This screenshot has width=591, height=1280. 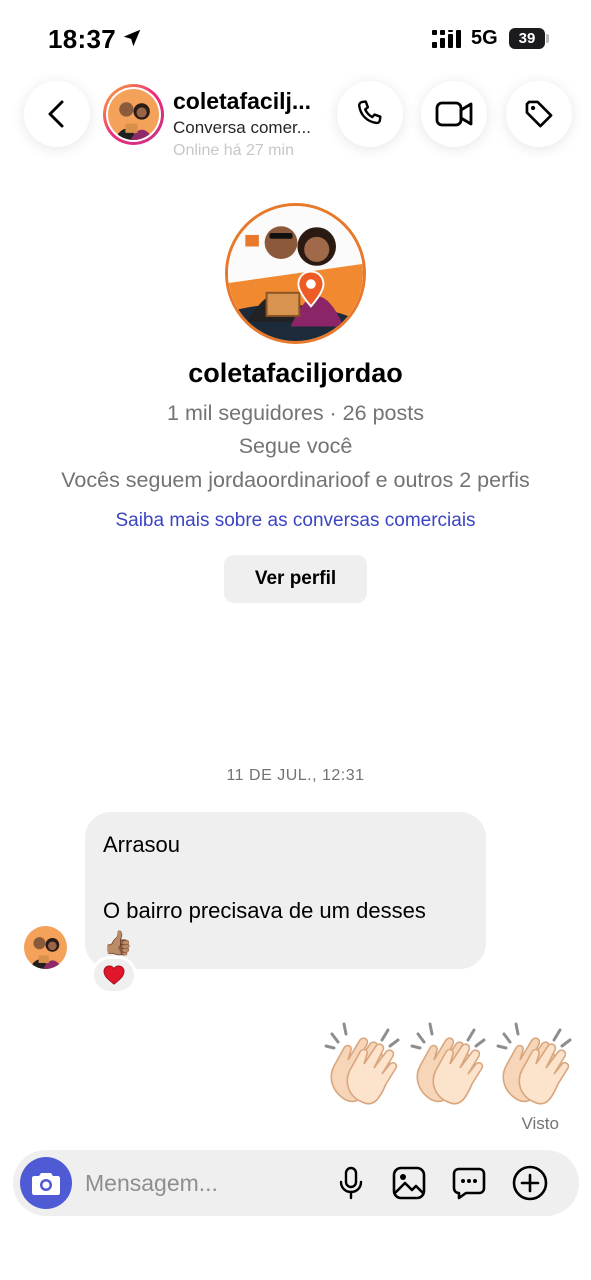 I want to click on back-button, so click(x=57, y=114).